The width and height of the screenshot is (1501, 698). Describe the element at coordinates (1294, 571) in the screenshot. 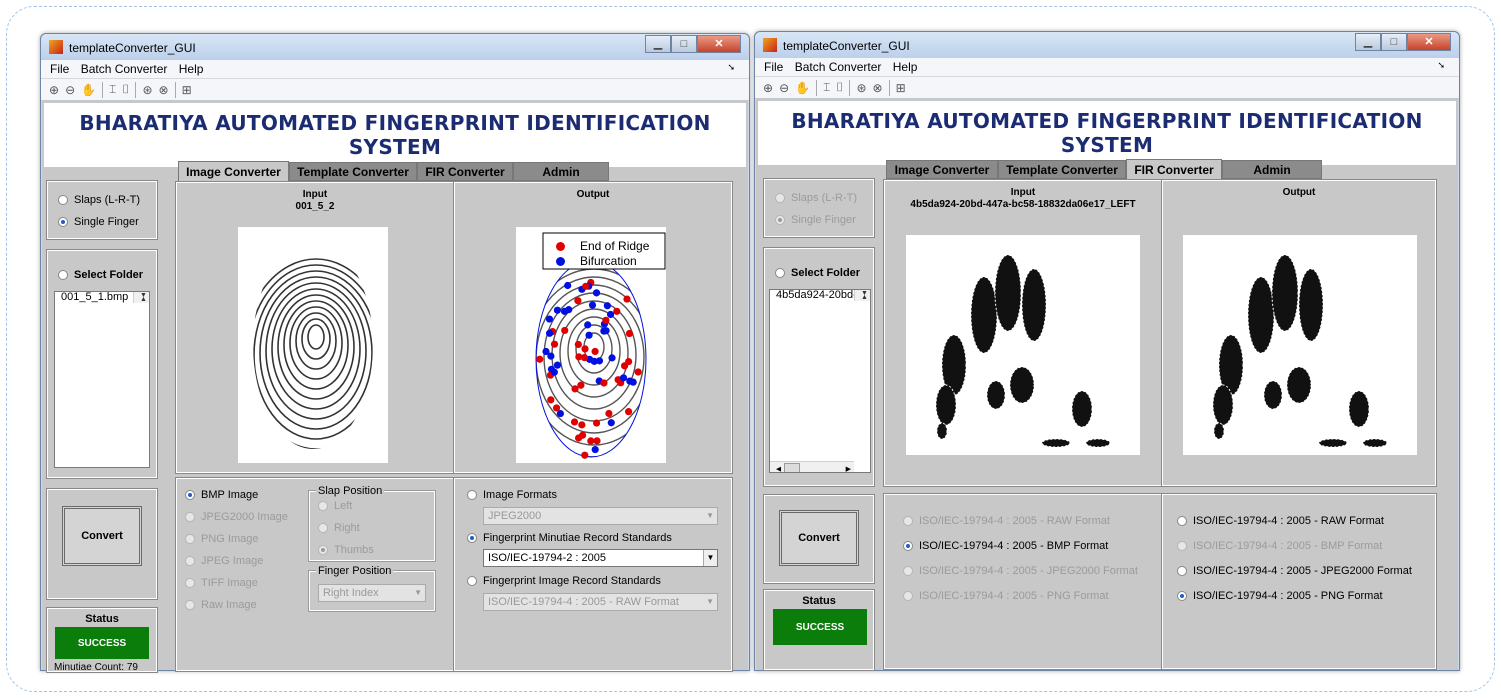

I see `out-jpeg2000-format-radio: ISO/IEC-19794-4 : 2005 - JPEG2000 Format` at that location.